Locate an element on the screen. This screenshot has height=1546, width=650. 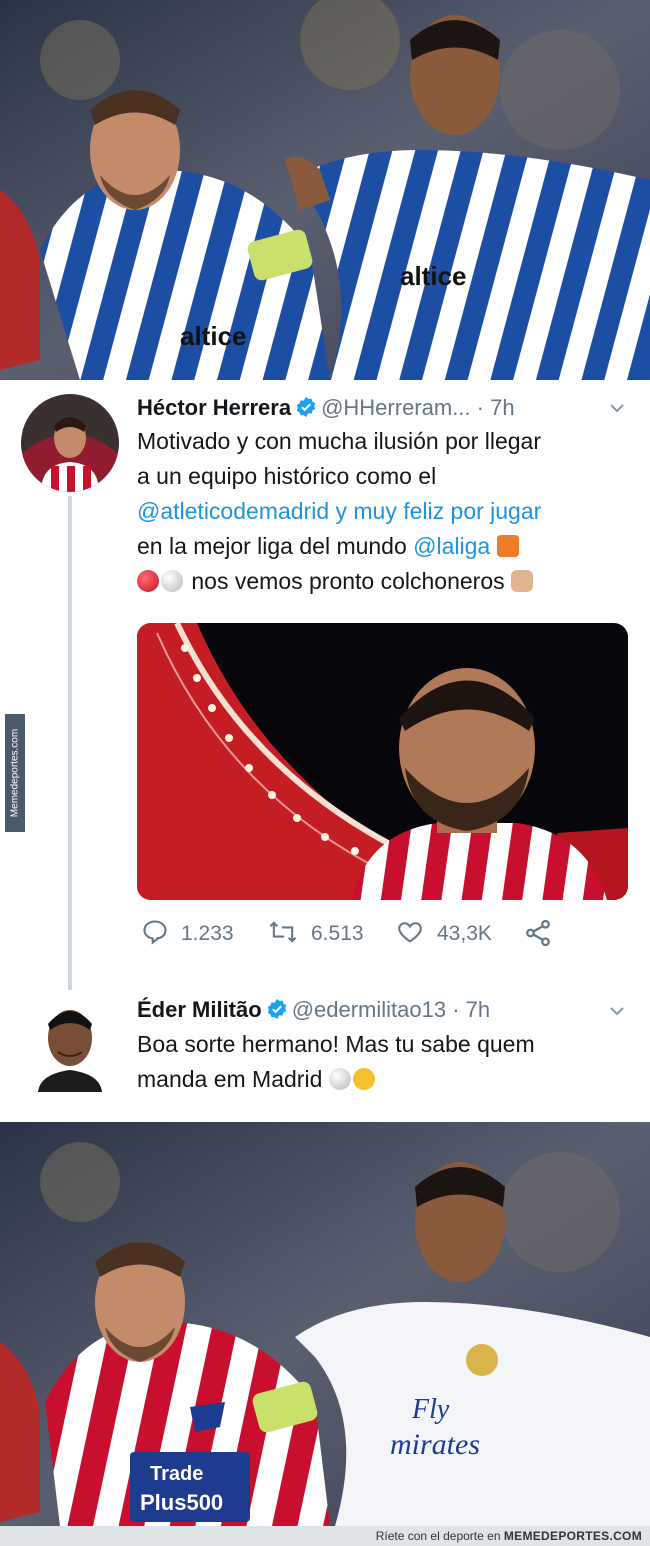
stadium-player-image is located at coordinates (382, 761).